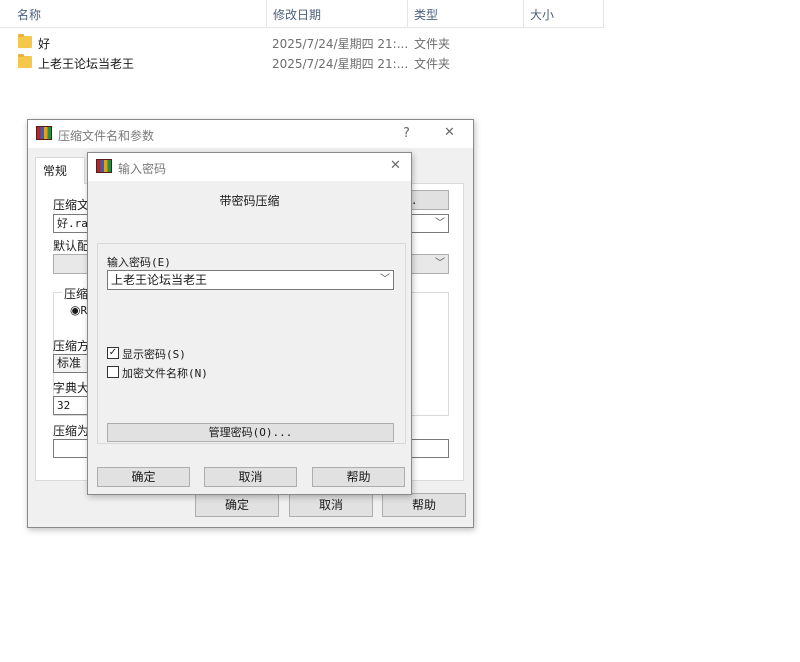  I want to click on method-label: 压缩方, so click(71, 346).